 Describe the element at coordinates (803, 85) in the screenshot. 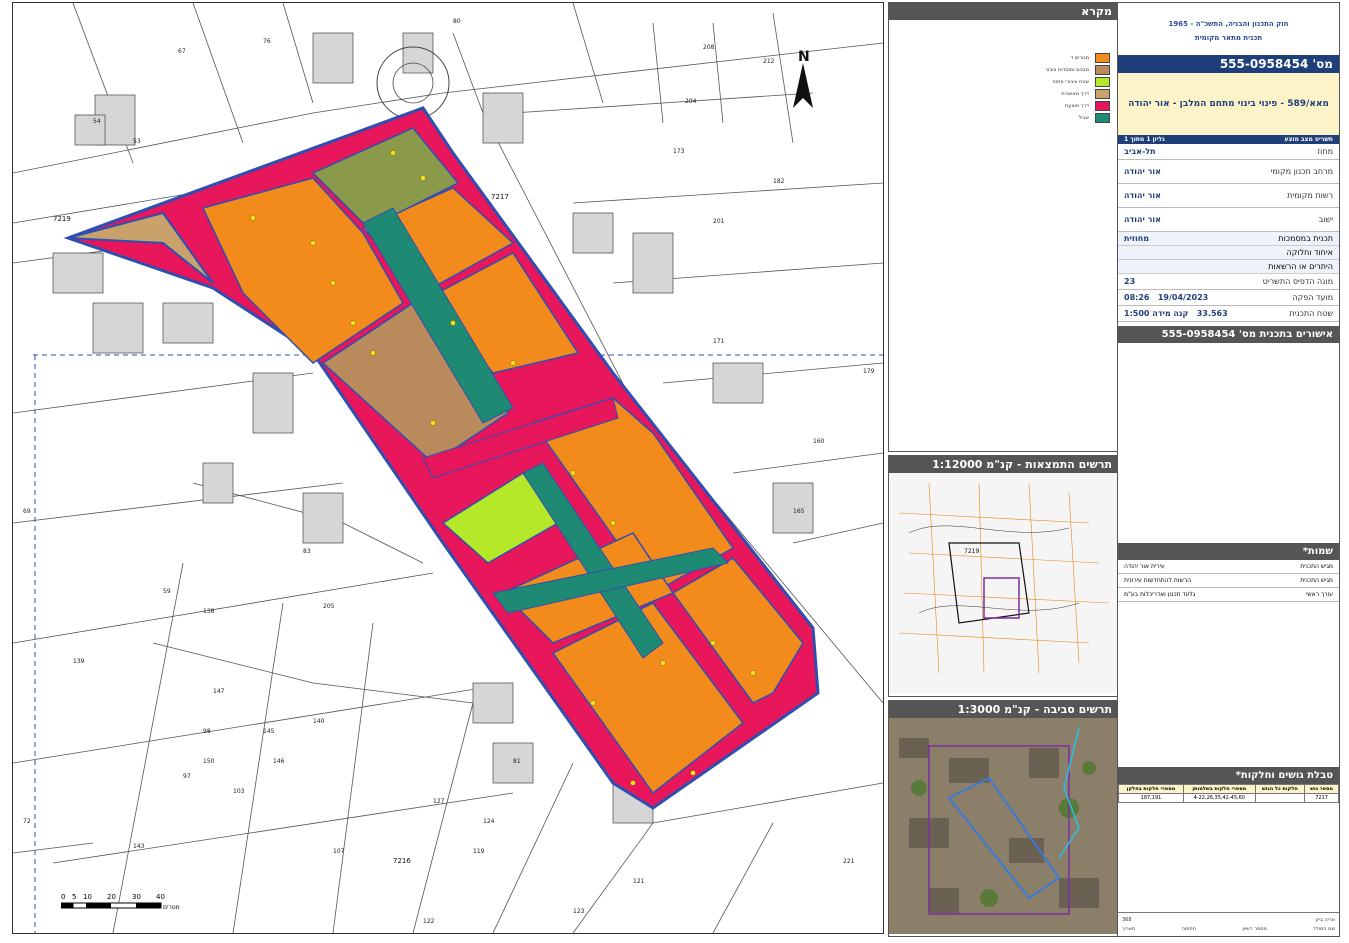

I see `north-arrow-icon` at that location.